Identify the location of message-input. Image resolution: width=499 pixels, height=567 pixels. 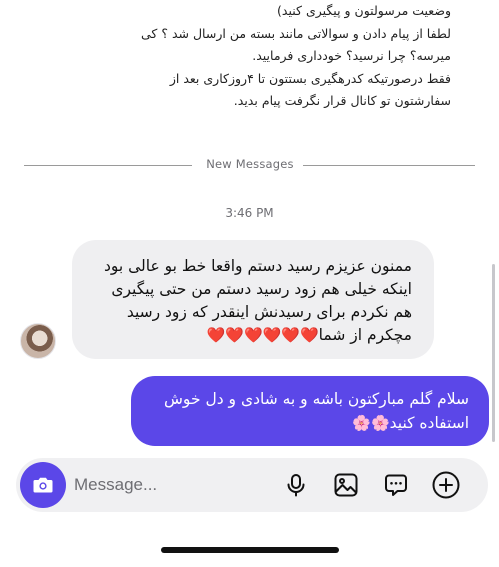
(169, 485).